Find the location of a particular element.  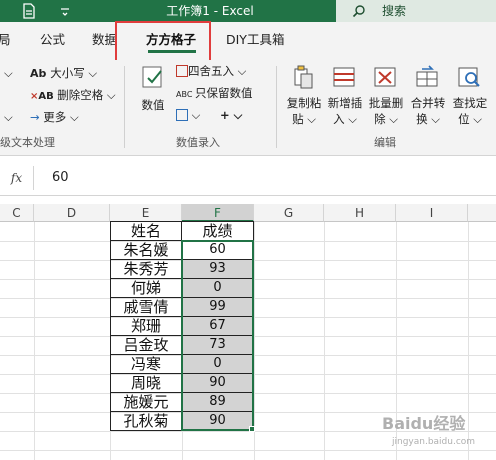

remove-spaces-button: ×AB 删除空格 ⌵ is located at coordinates (73, 96).